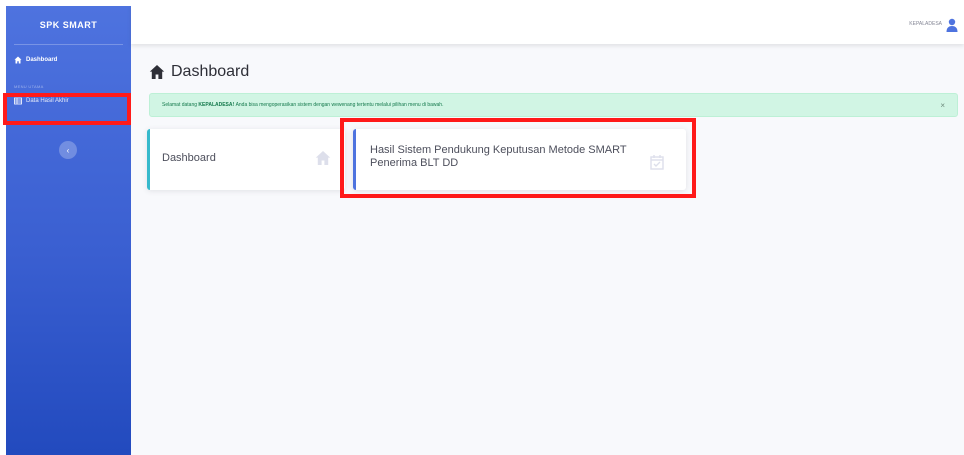 The width and height of the screenshot is (964, 455). What do you see at coordinates (547, 25) in the screenshot?
I see `topbar: KEPALADESA` at bounding box center [547, 25].